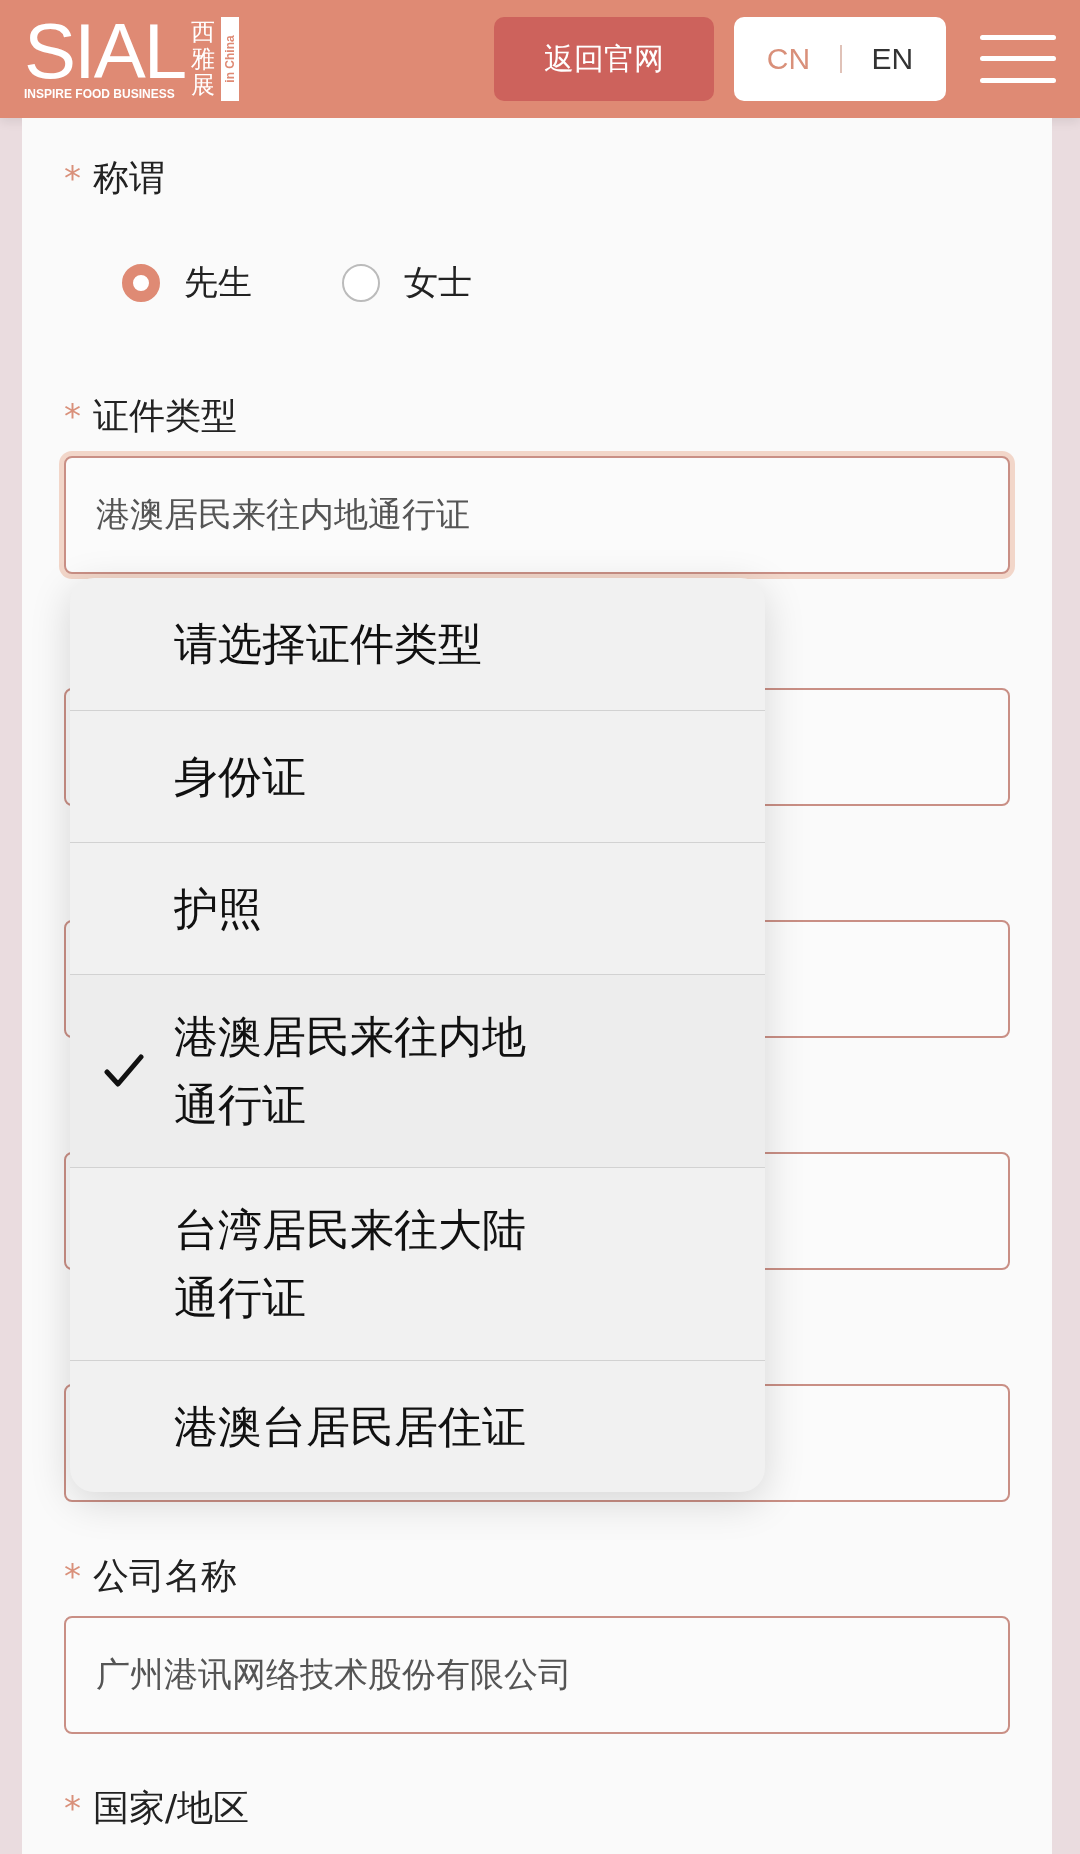 This screenshot has width=1080, height=1854. Describe the element at coordinates (537, 1675) in the screenshot. I see `input-field: 广州港讯网络技术股份有限公司` at that location.